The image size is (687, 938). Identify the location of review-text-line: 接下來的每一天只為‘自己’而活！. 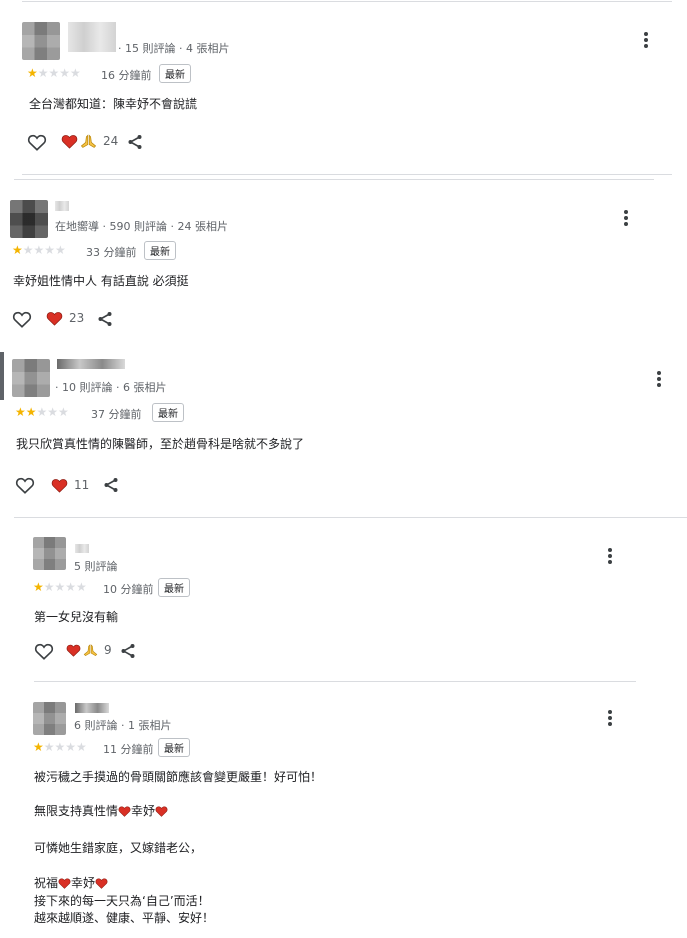
(122, 901).